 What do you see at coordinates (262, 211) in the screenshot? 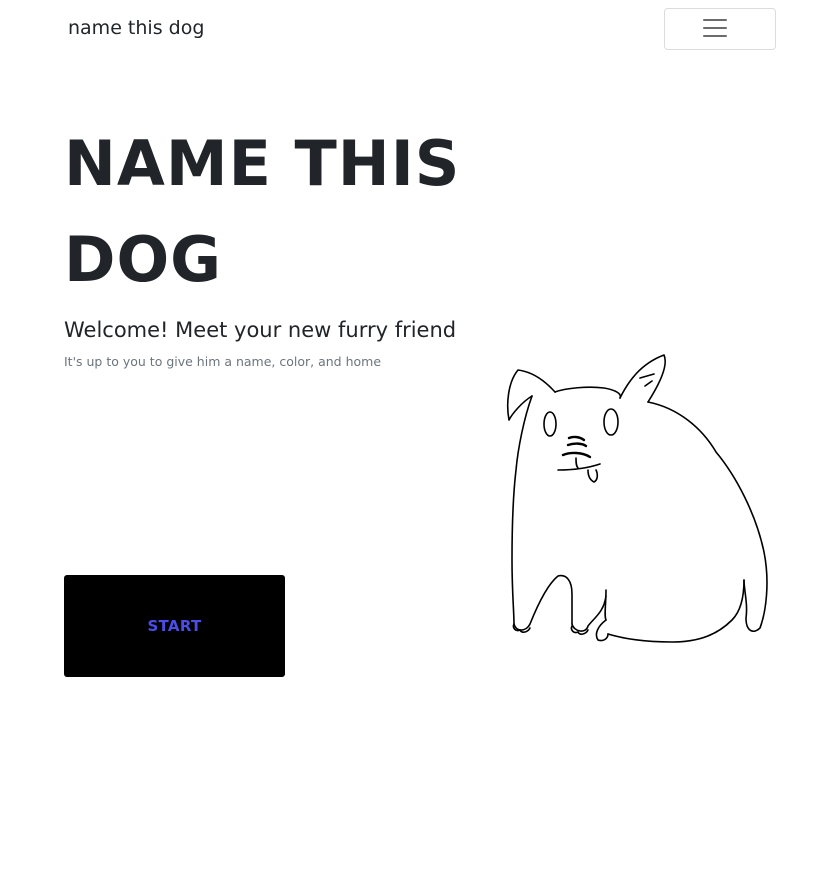
I see `page-title: NAME THIS DOG` at bounding box center [262, 211].